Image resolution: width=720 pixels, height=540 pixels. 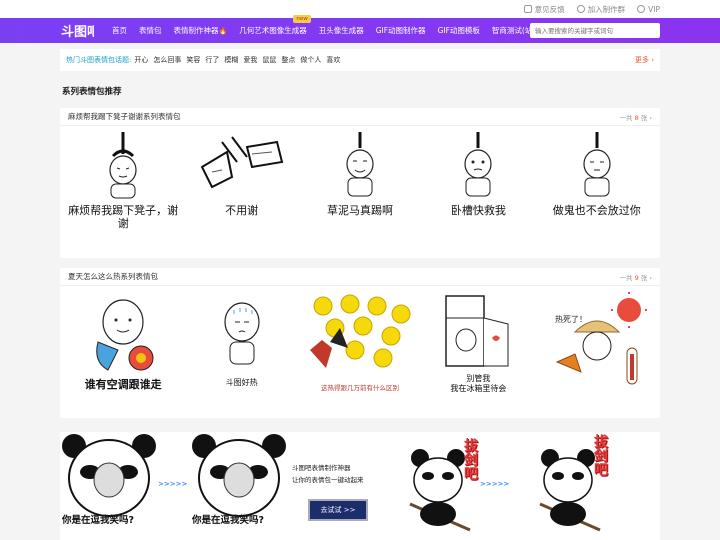 I want to click on meme-item: 热死了！, so click(x=597, y=346).